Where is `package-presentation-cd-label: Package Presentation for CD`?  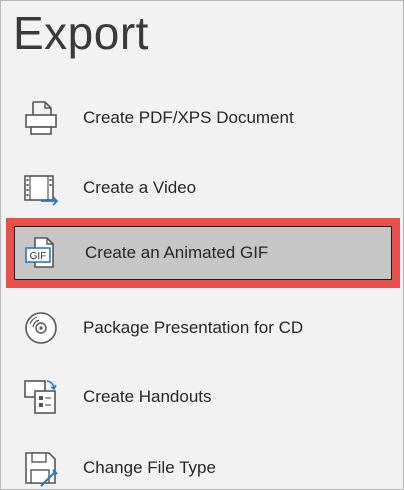
package-presentation-cd-label: Package Presentation for CD is located at coordinates (193, 327).